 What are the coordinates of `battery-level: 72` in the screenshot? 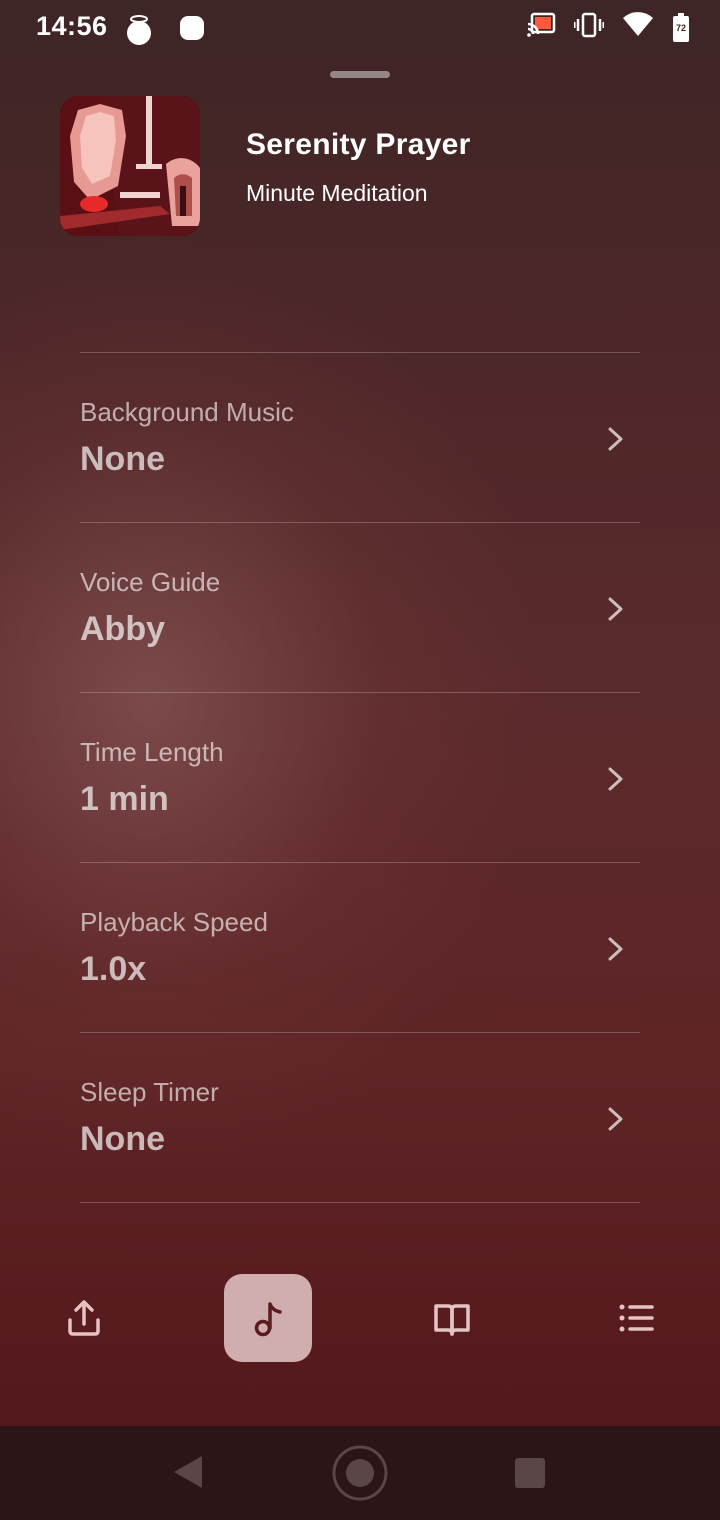 It's located at (680, 27).